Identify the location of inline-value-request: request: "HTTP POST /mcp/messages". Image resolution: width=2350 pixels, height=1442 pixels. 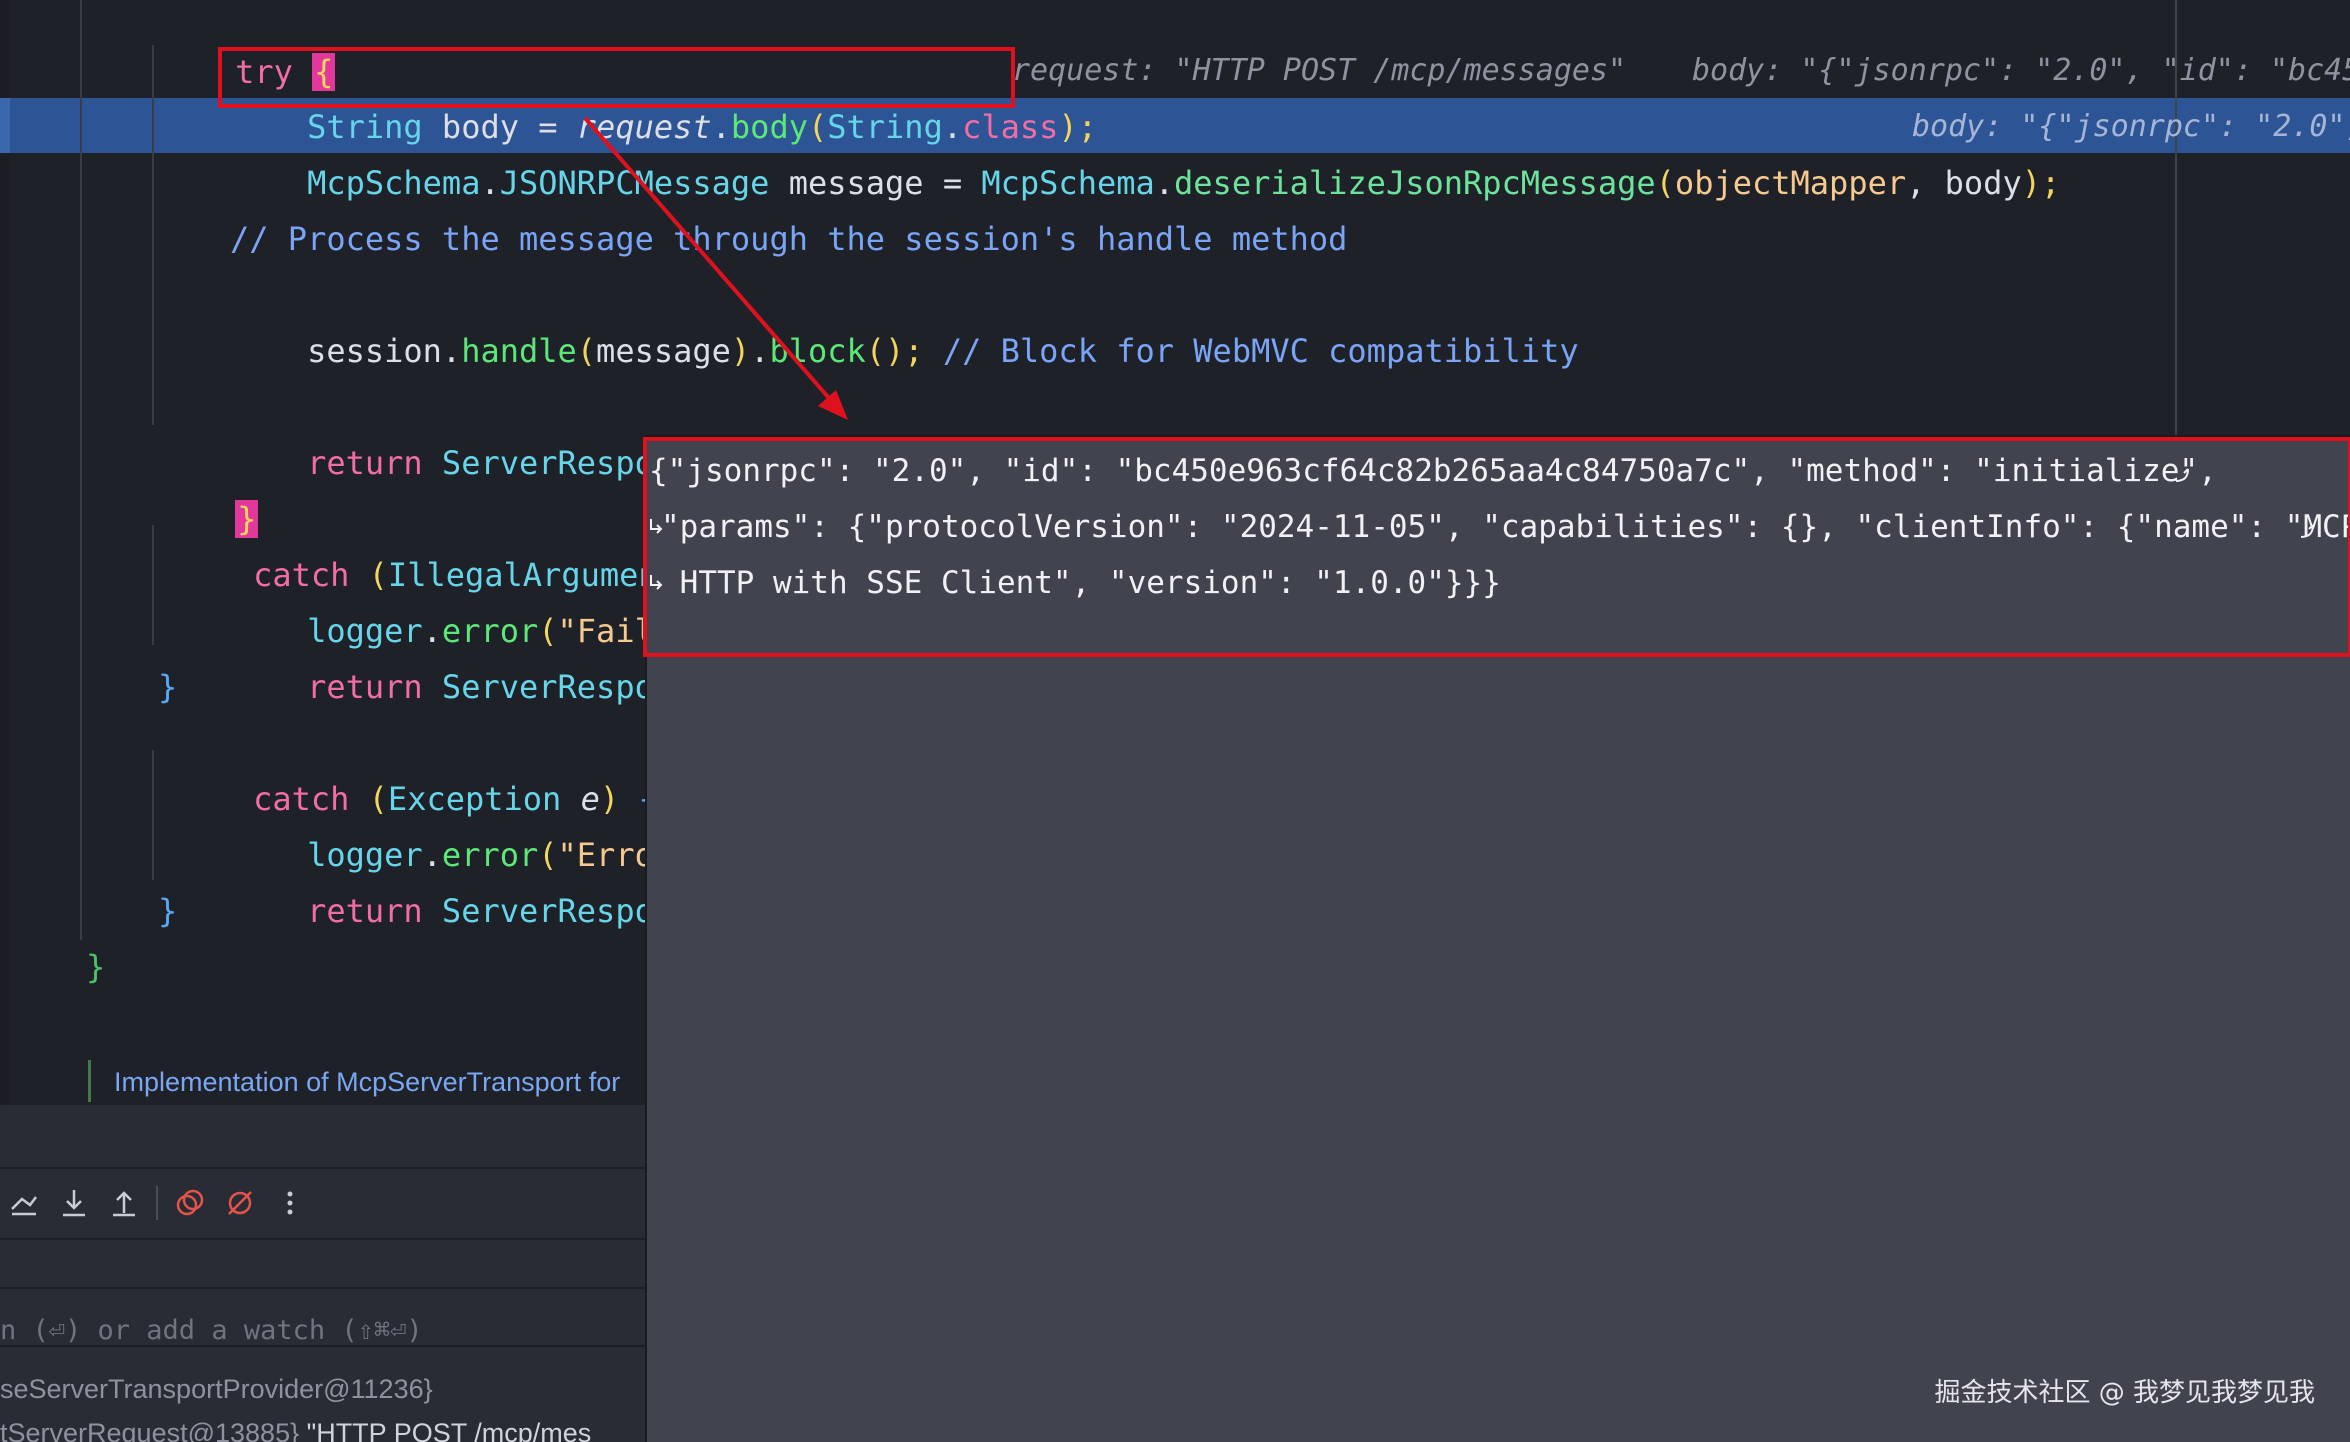
(1319, 70).